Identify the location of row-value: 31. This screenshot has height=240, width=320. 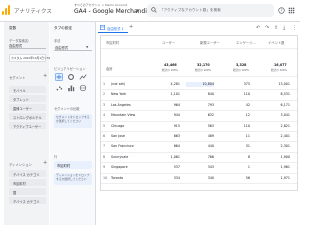
(247, 146).